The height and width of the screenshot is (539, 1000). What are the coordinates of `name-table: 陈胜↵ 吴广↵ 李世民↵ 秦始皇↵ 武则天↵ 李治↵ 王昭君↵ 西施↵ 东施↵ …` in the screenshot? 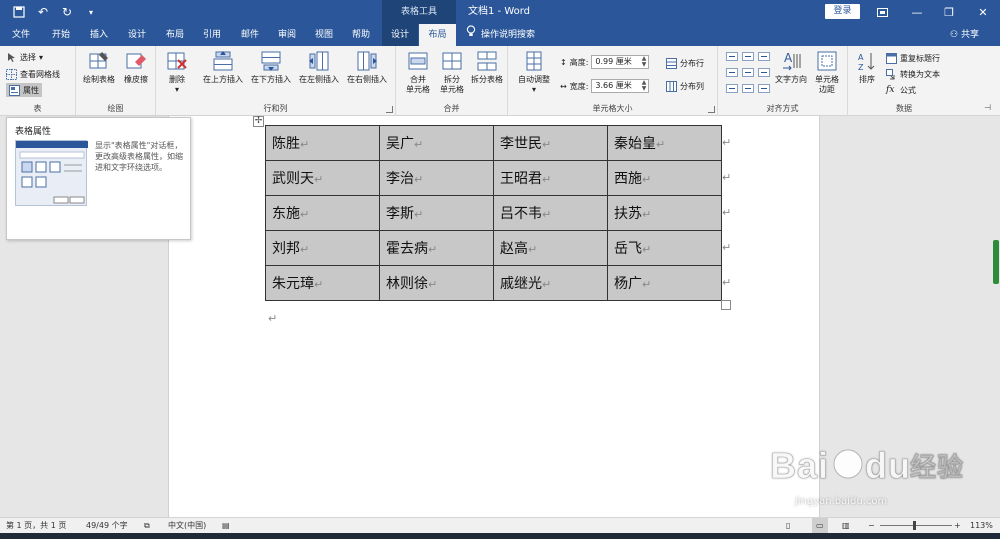 It's located at (493, 213).